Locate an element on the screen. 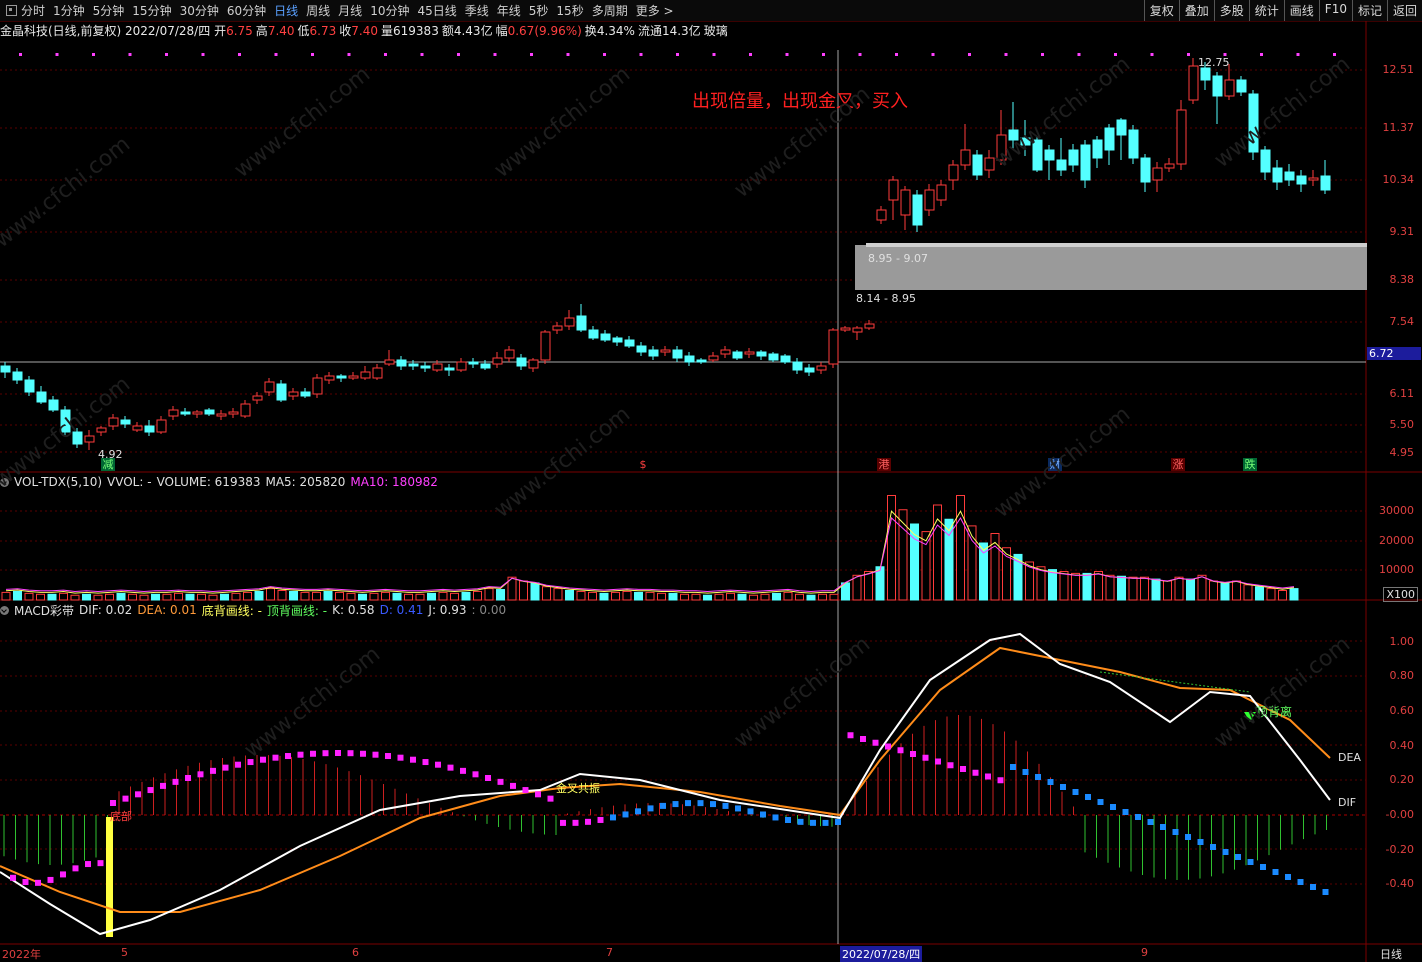 This screenshot has width=1422, height=962. event-marker: $ is located at coordinates (643, 464).